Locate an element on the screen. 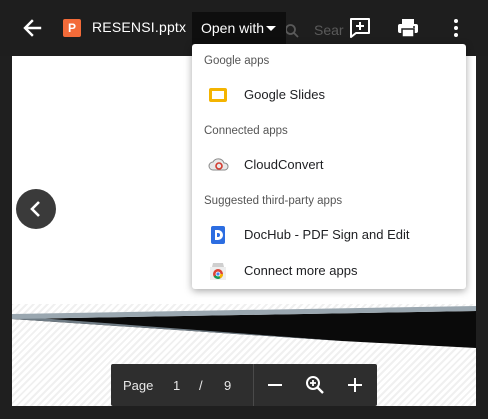 This screenshot has height=419, width=488. background-search-text: Sear is located at coordinates (329, 30).